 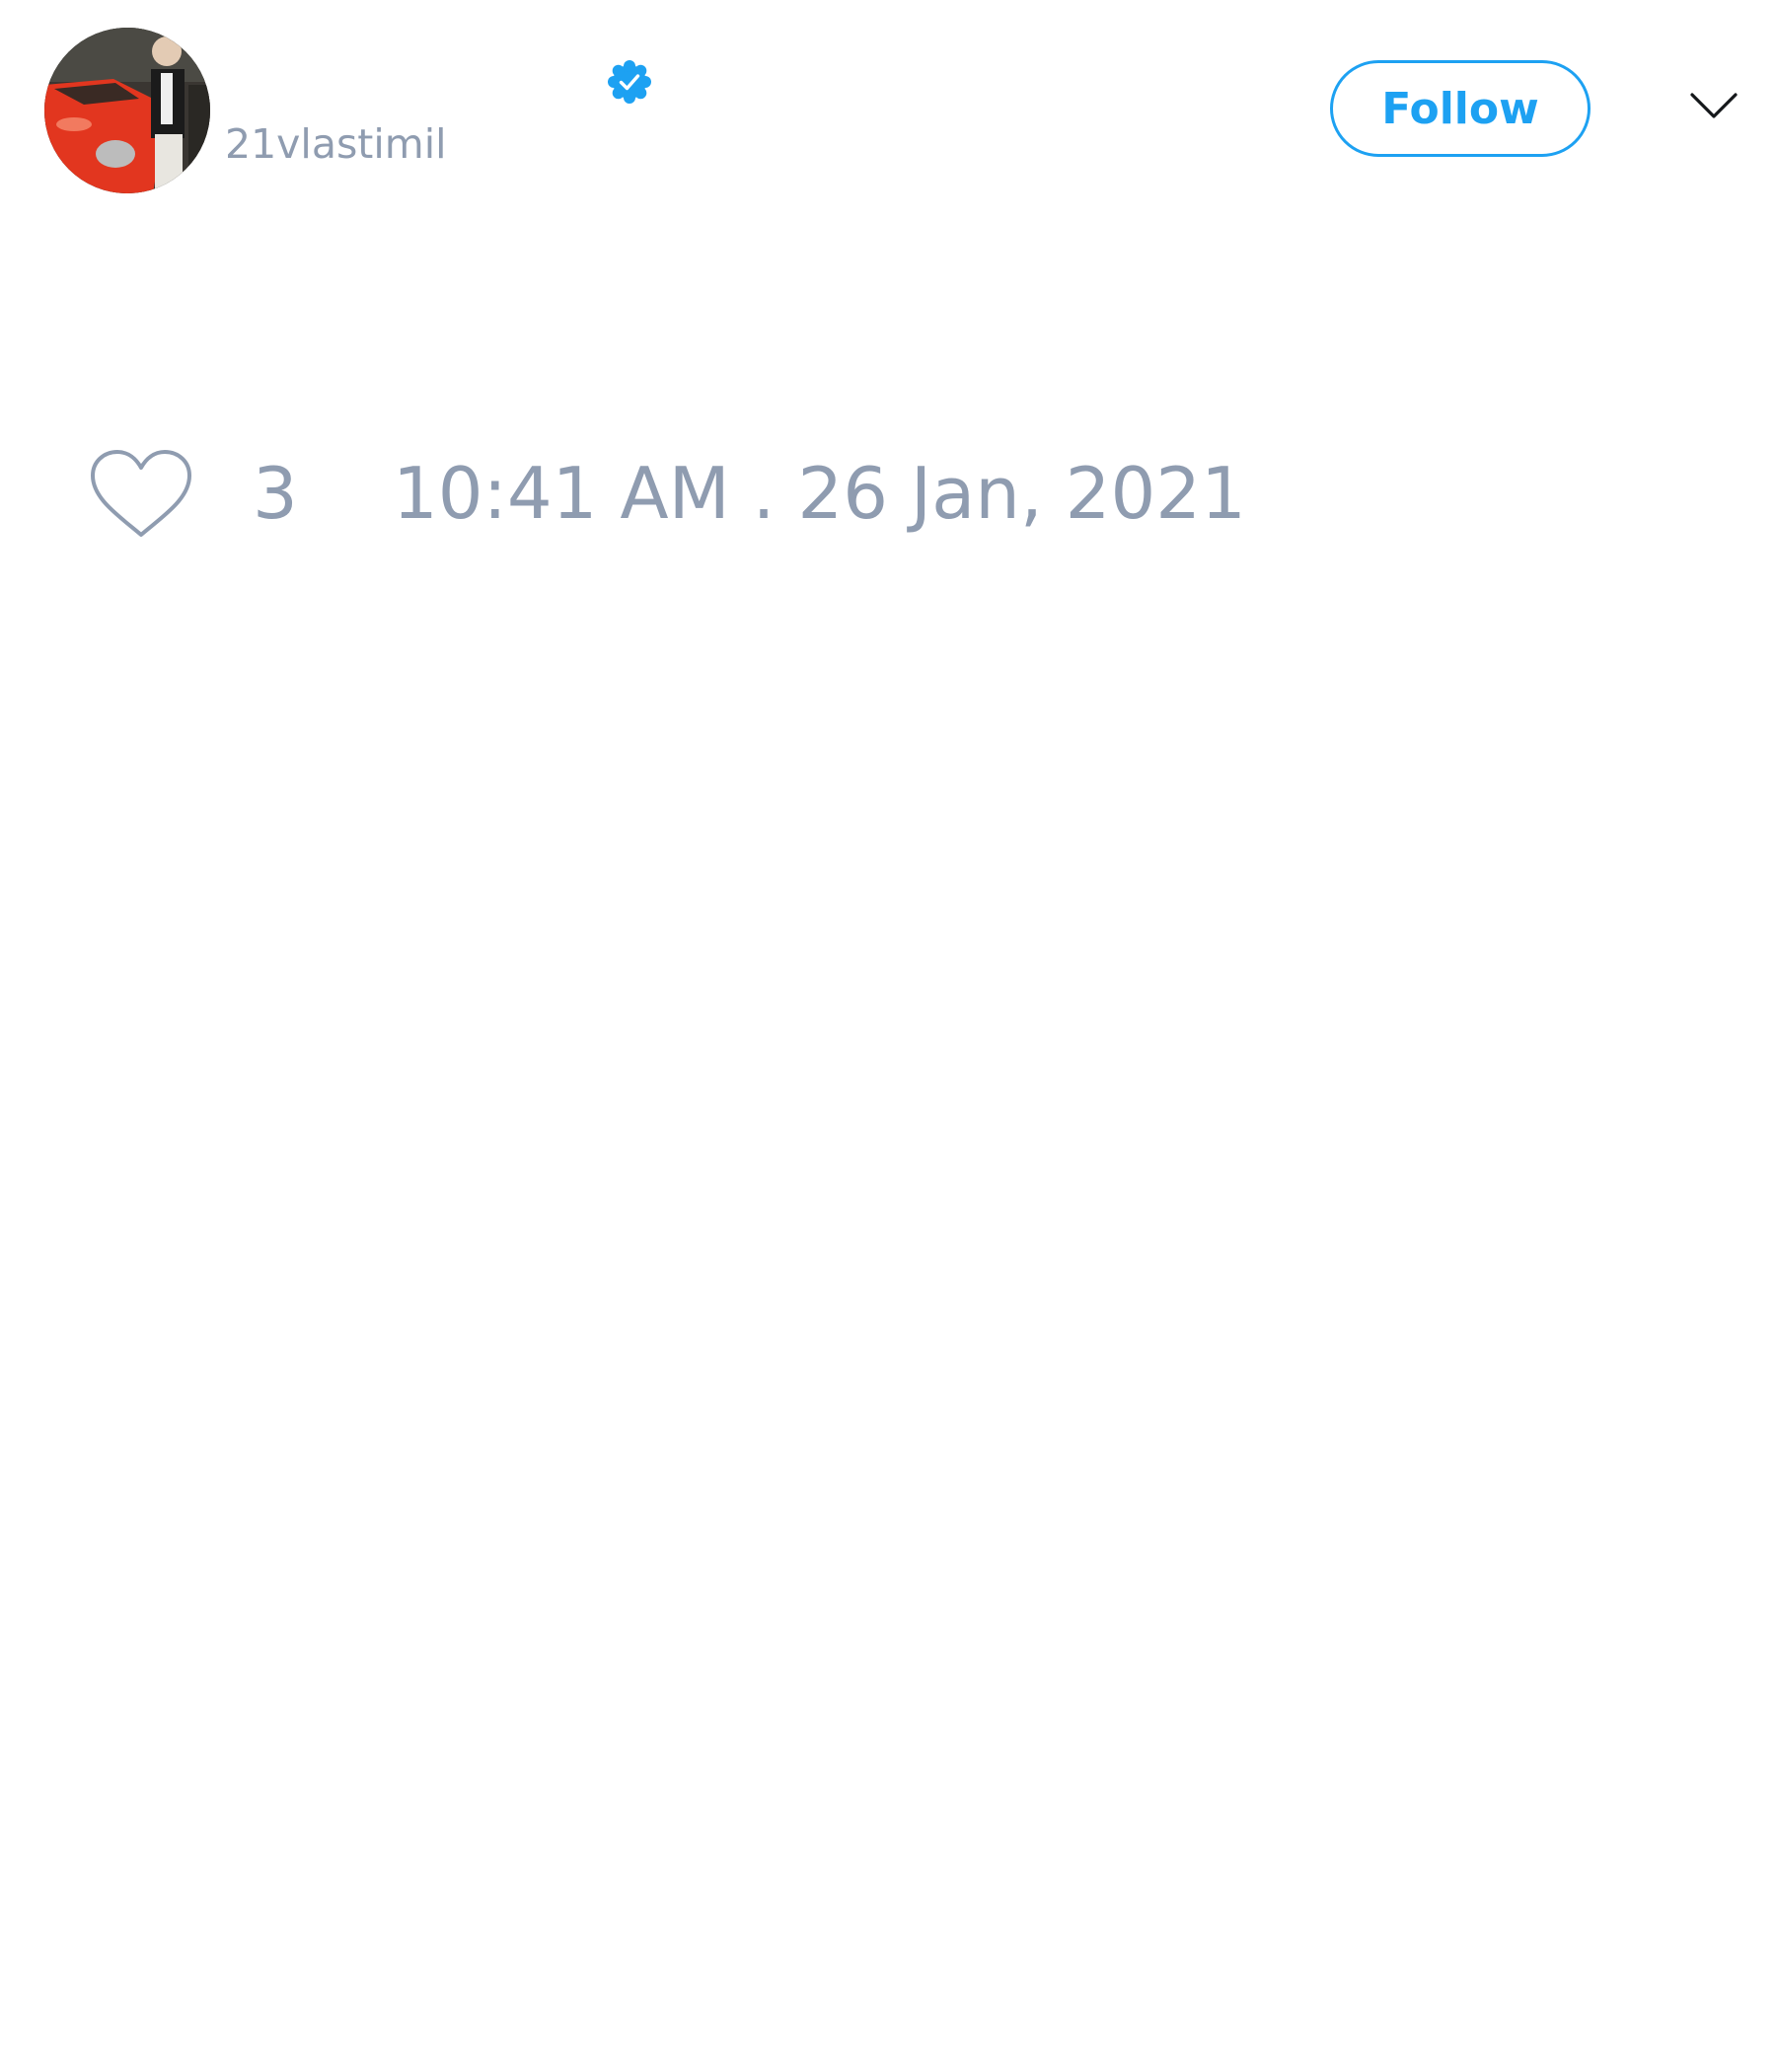 What do you see at coordinates (336, 144) in the screenshot?
I see `author-handle: 21vlastimil` at bounding box center [336, 144].